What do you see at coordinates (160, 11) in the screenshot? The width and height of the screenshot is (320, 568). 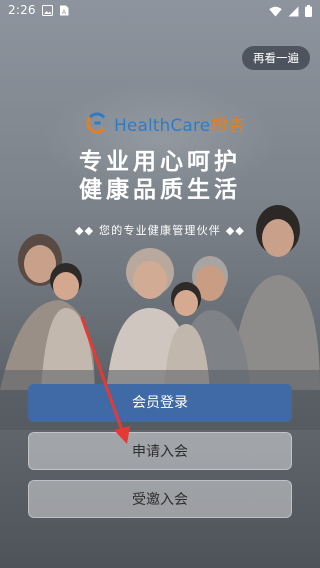 I see `status-bar: 2:26 A` at bounding box center [160, 11].